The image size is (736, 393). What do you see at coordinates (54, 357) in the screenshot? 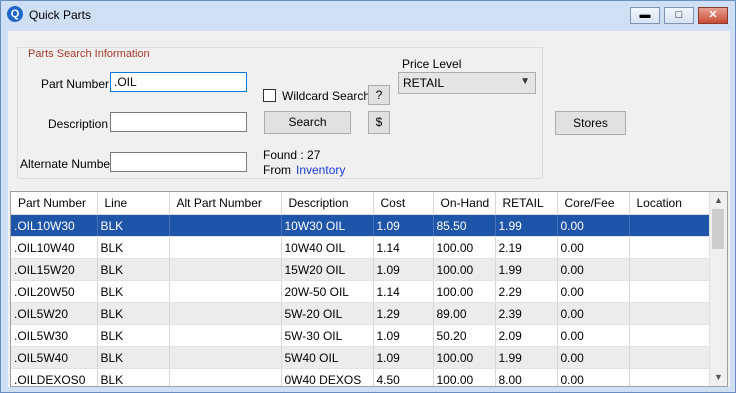
I see `cell-part-number: .OIL5W40` at bounding box center [54, 357].